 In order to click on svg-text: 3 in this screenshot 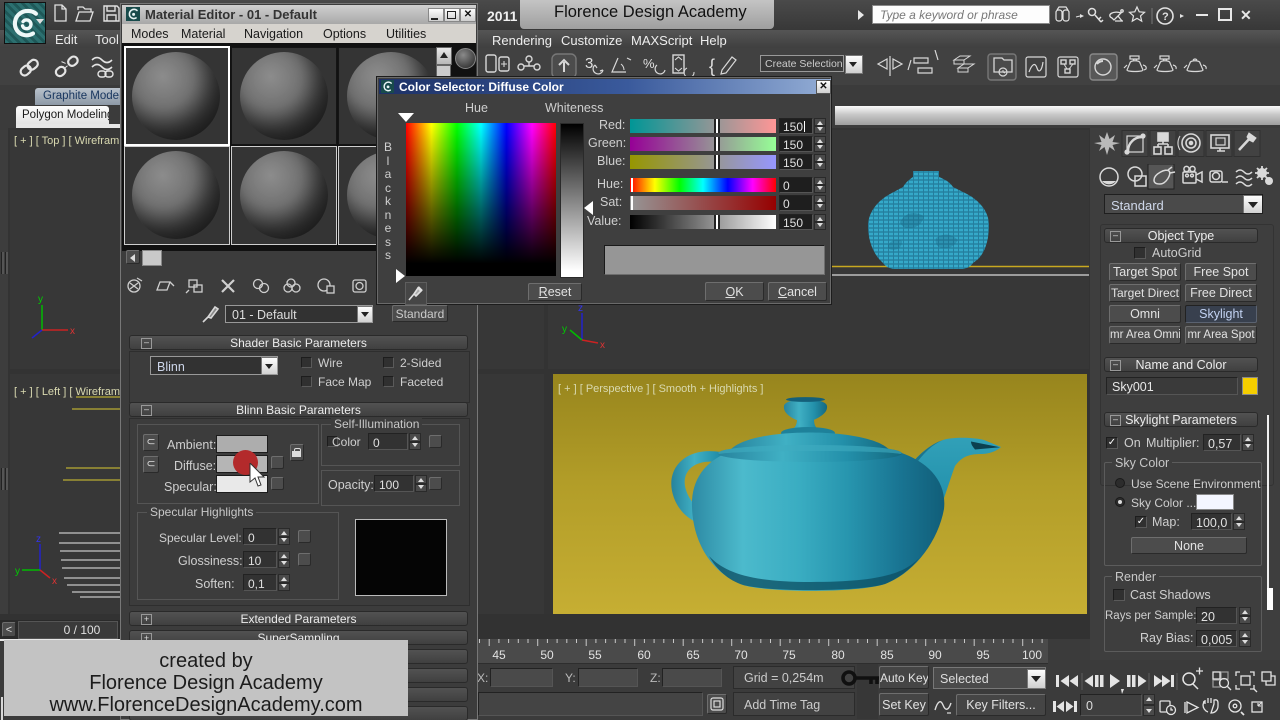, I will do `click(589, 63)`.